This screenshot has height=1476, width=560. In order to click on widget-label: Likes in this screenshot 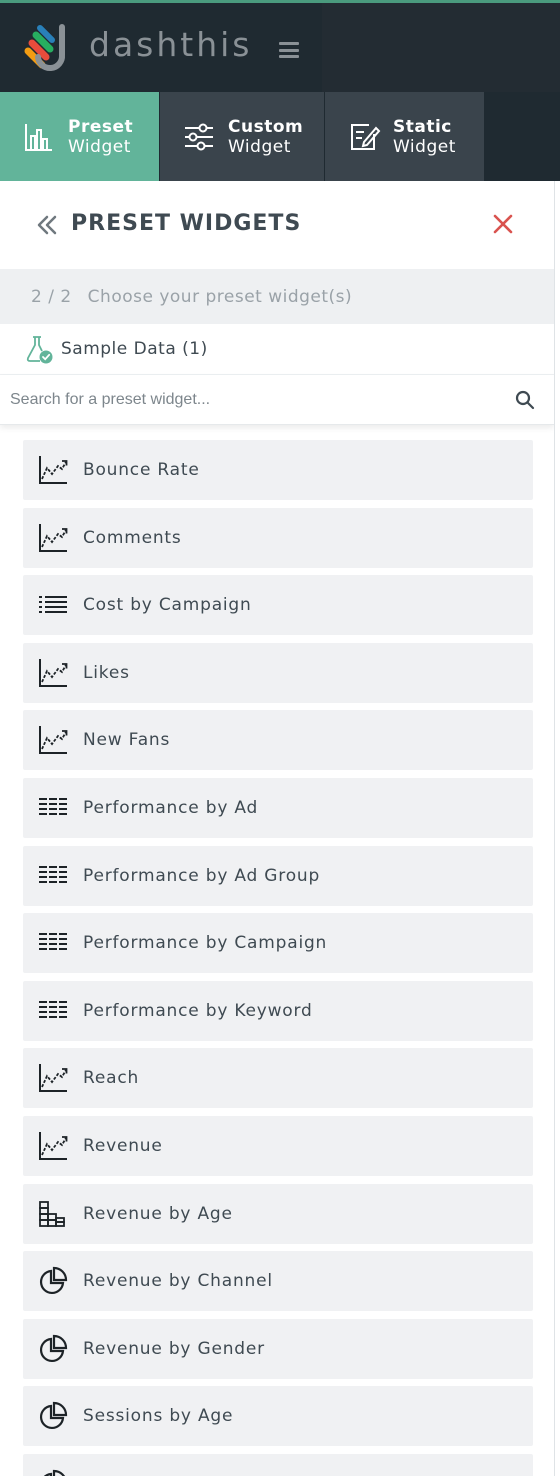, I will do `click(106, 672)`.